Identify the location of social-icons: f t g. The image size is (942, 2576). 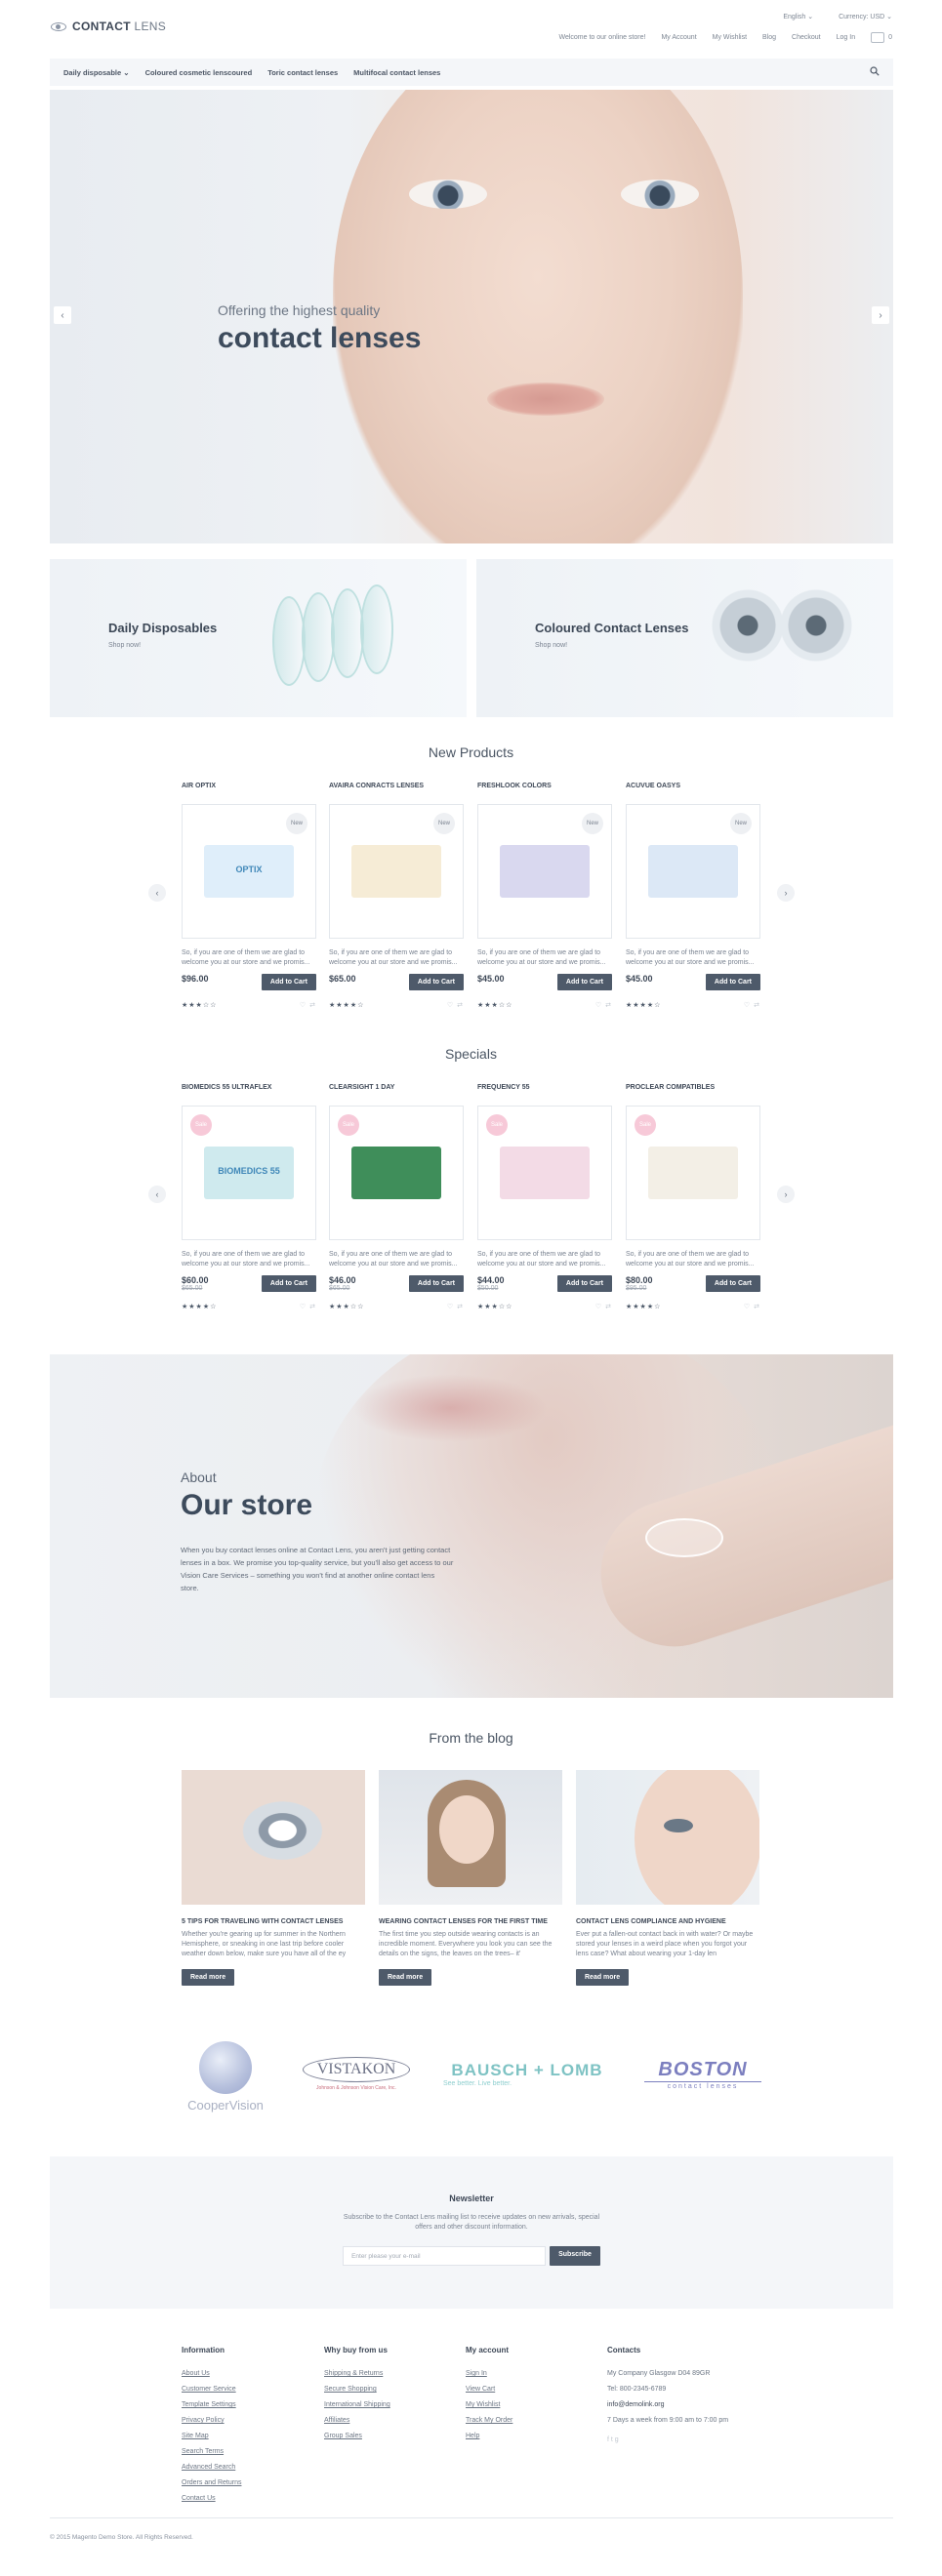
(667, 2440).